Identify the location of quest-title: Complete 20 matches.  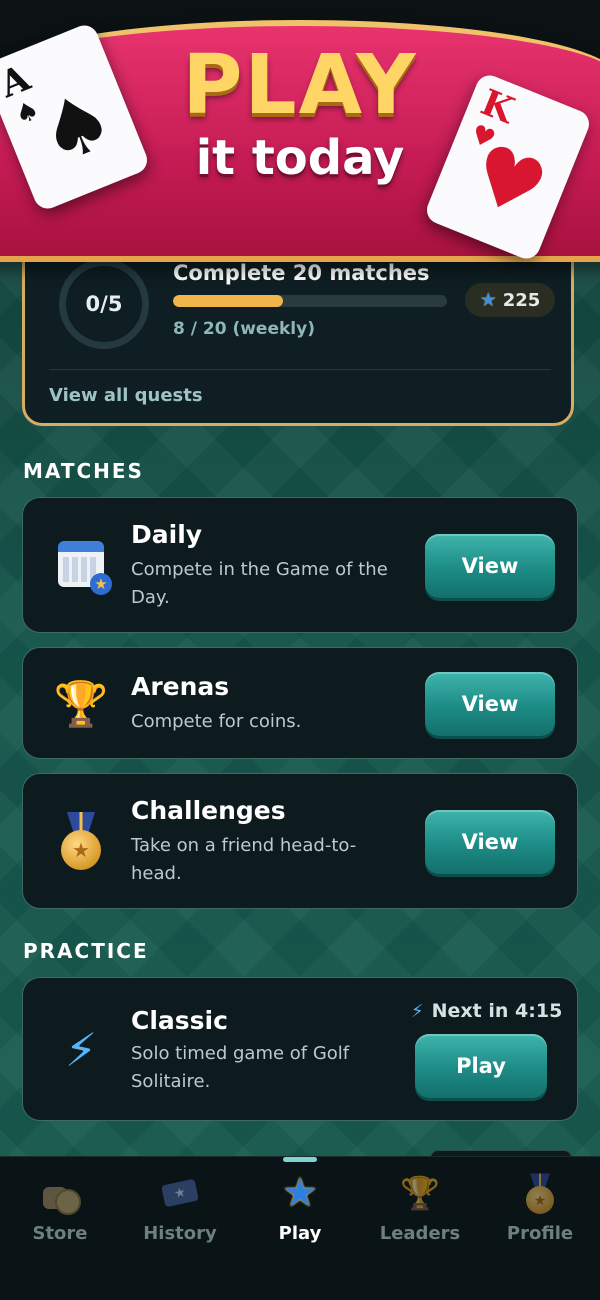
(301, 273).